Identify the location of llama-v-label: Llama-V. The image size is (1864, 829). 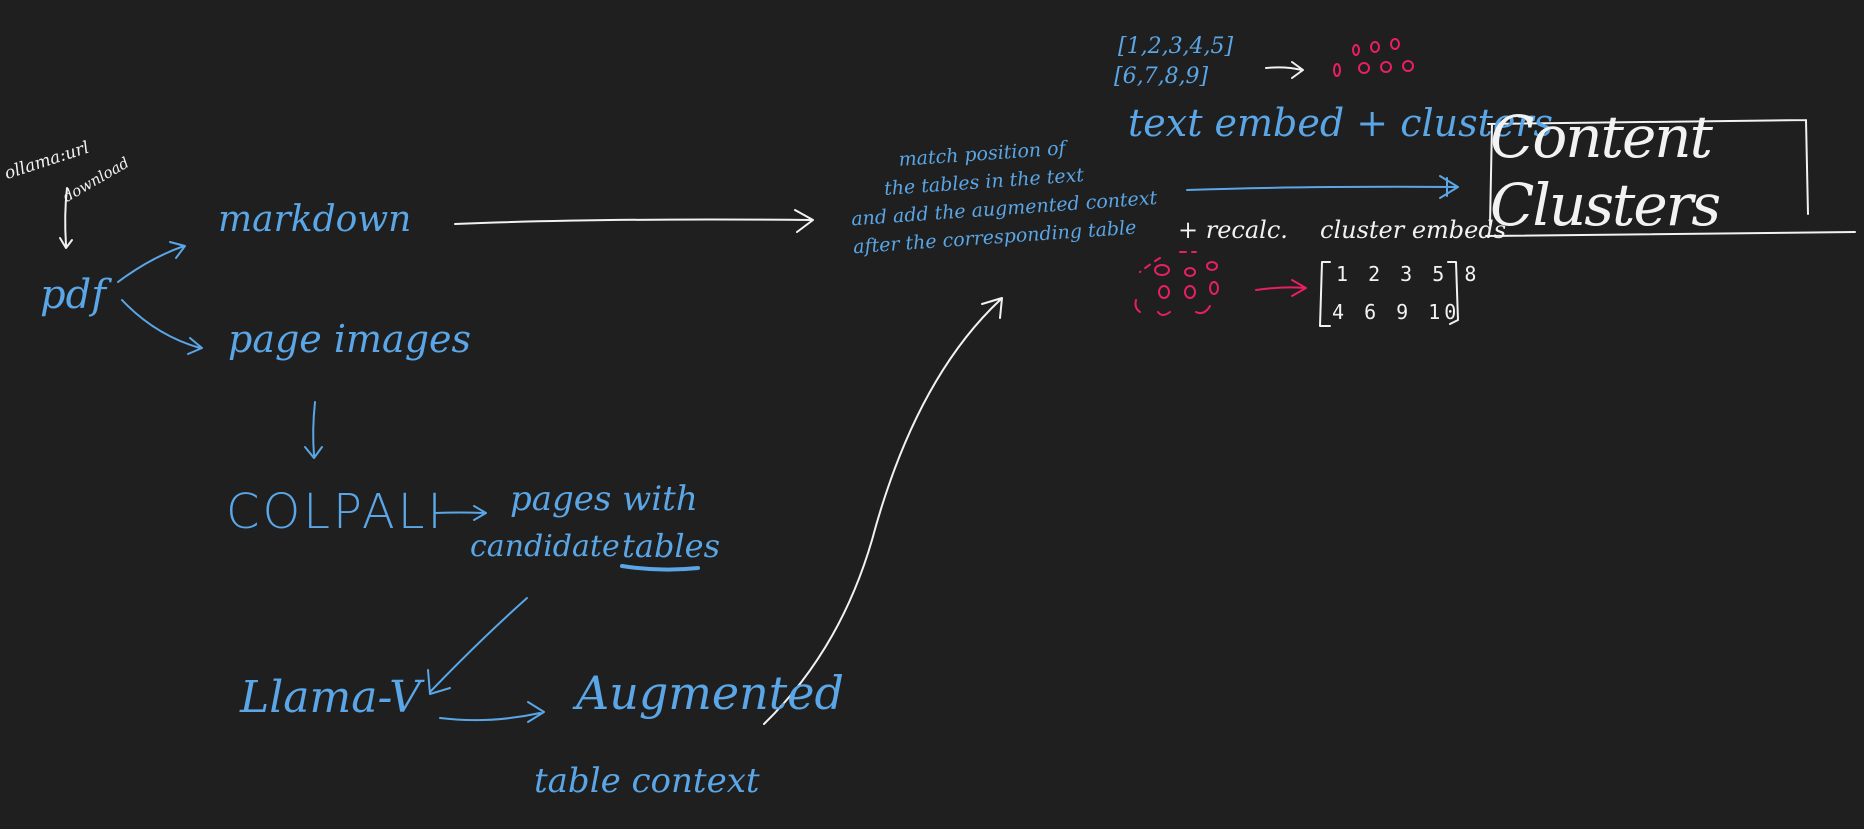
(330, 697).